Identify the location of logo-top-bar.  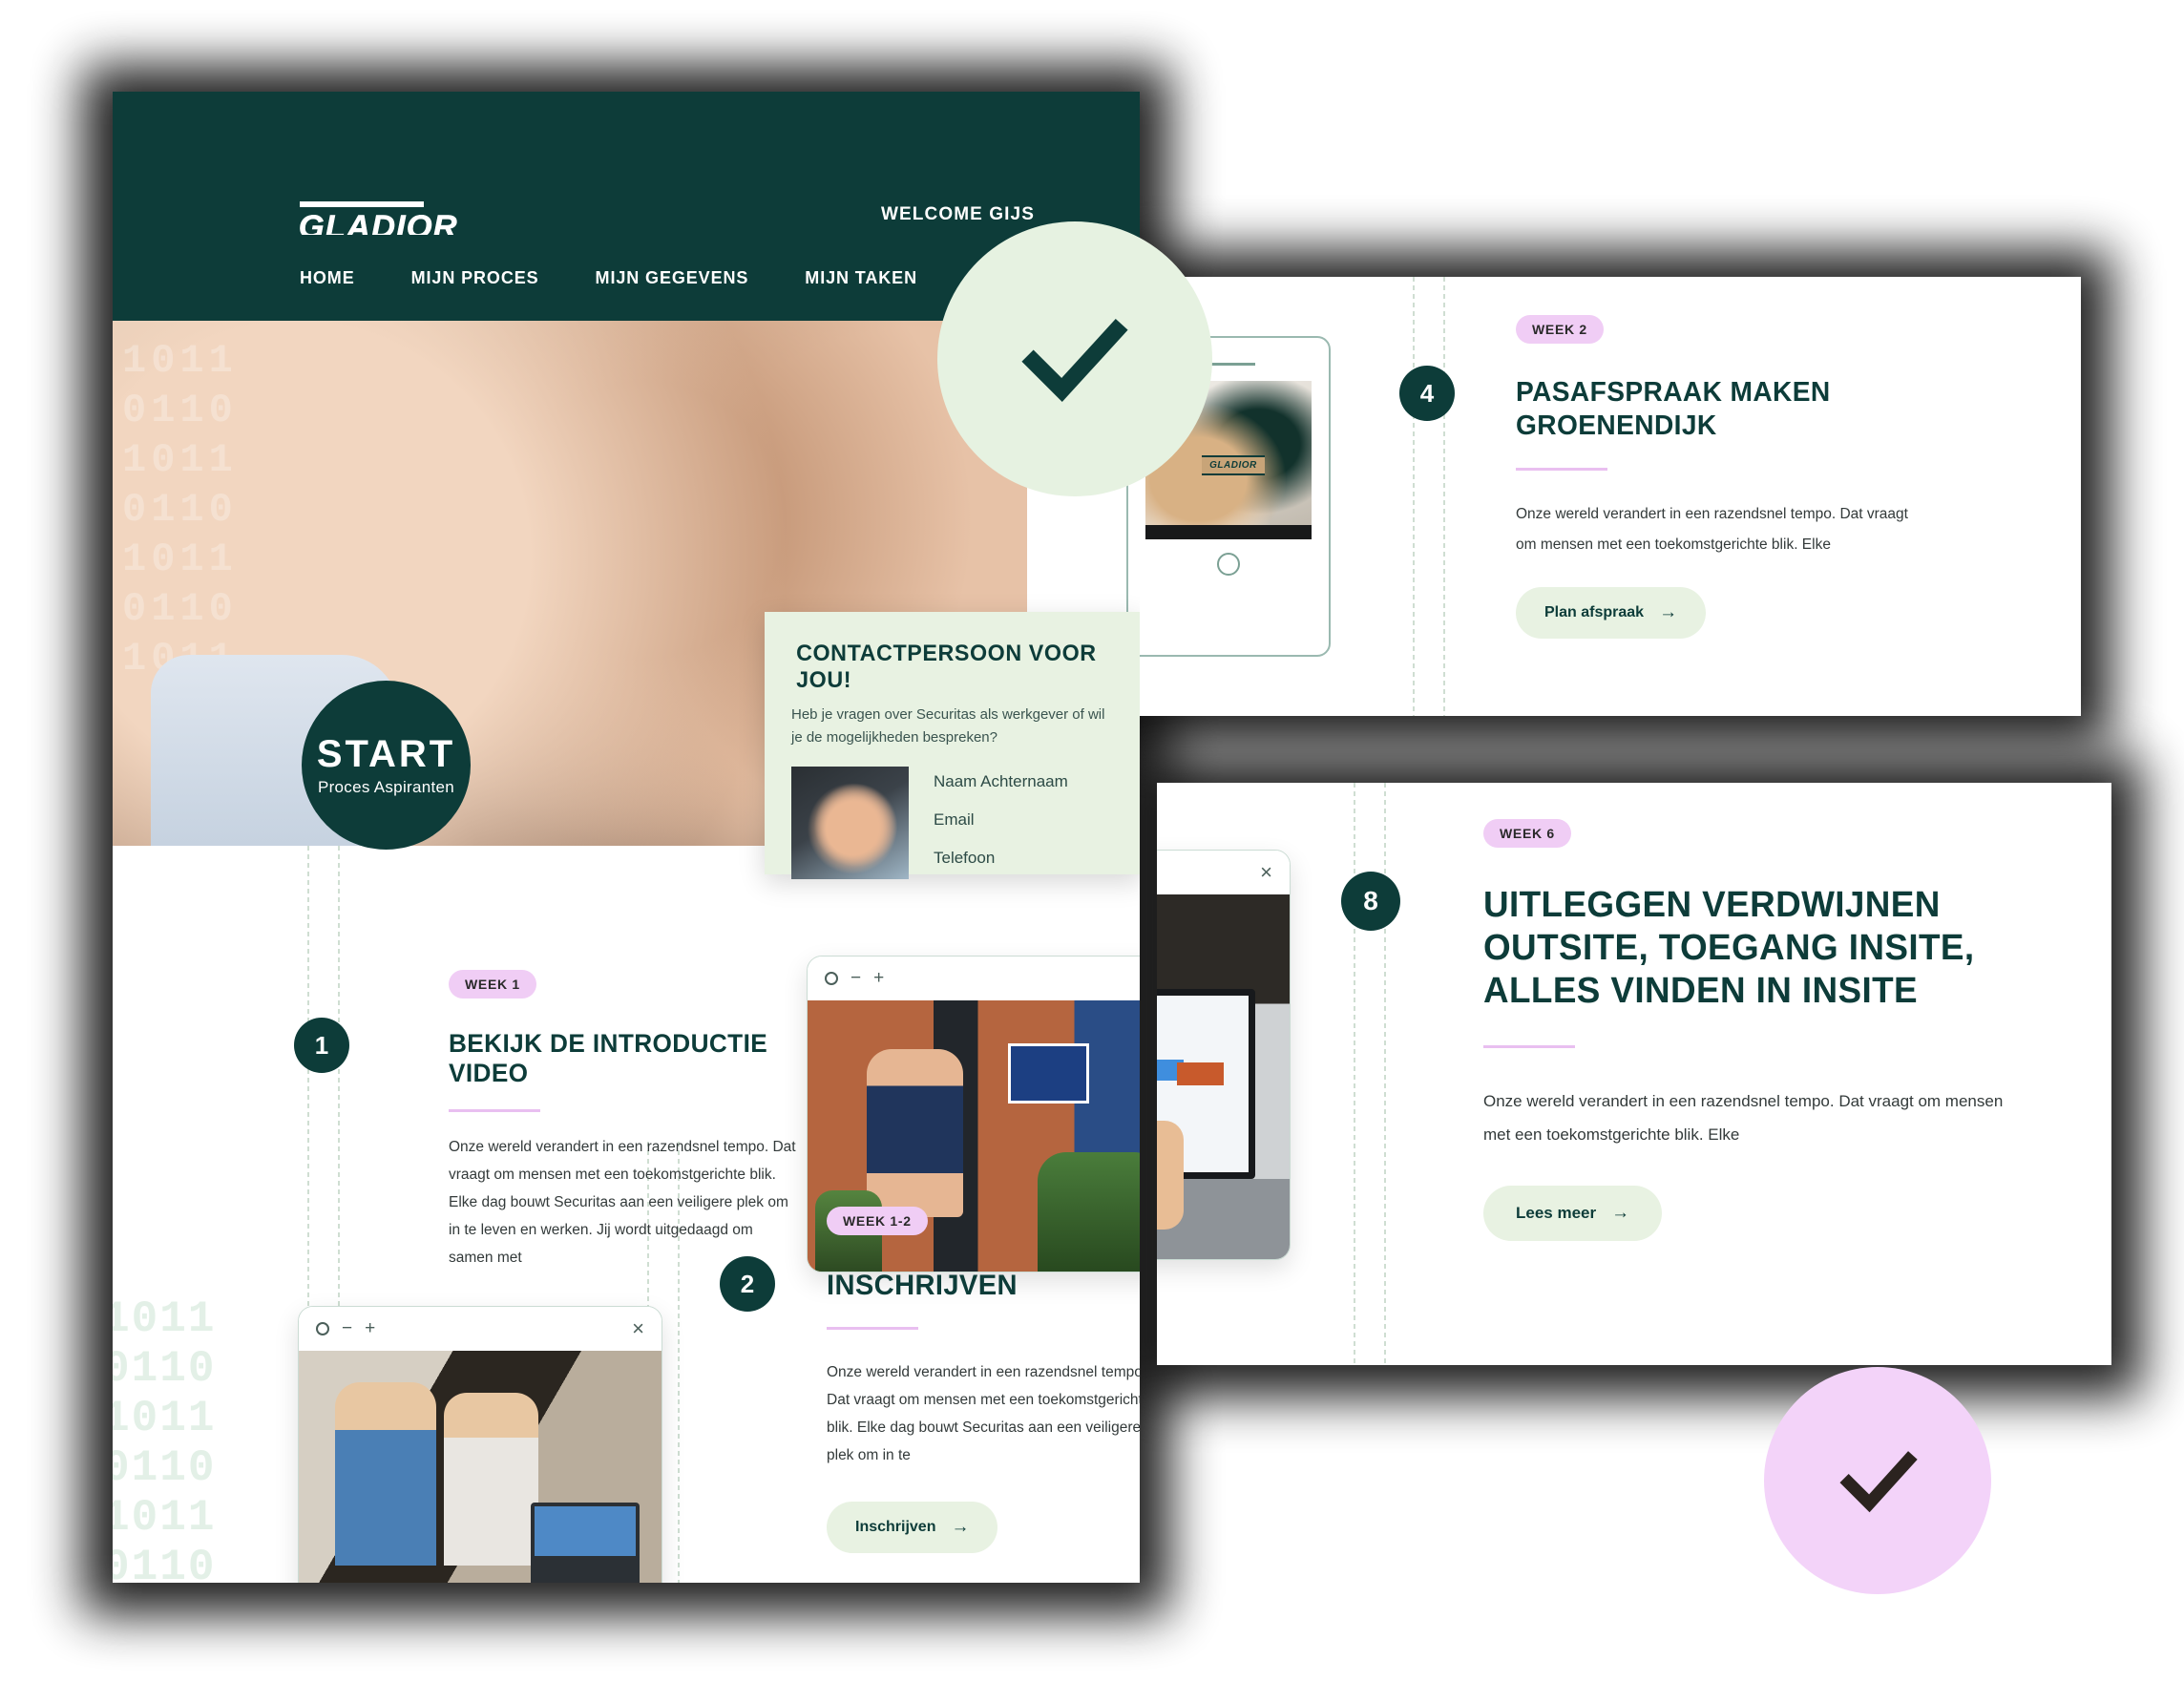
(362, 204).